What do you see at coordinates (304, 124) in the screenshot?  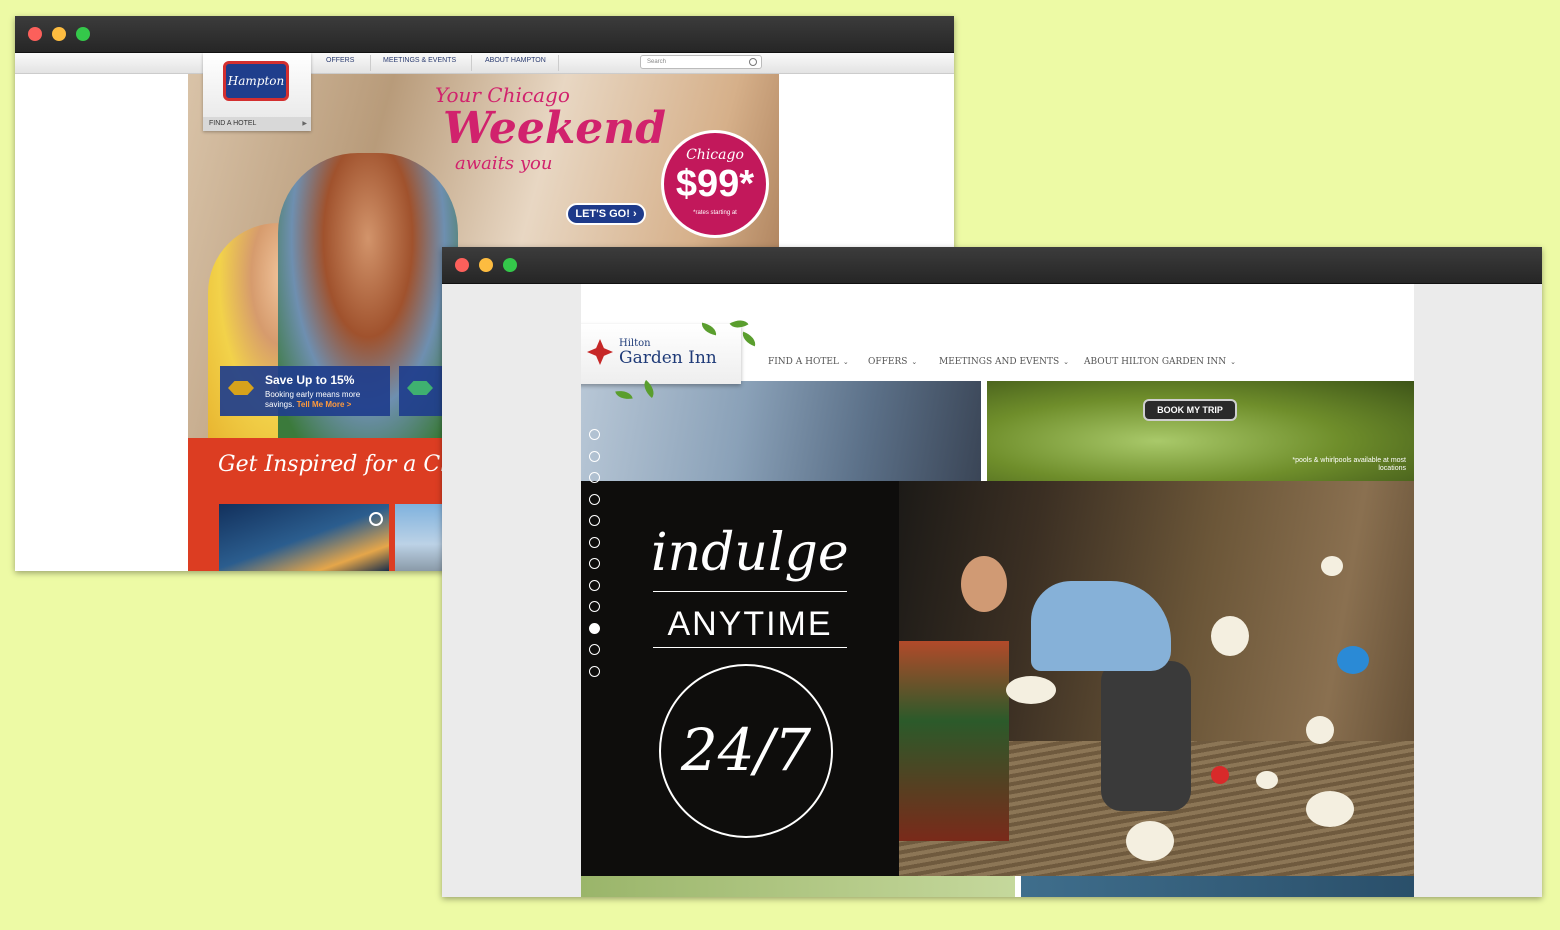 I see `chevron-right-icon: ▶` at bounding box center [304, 124].